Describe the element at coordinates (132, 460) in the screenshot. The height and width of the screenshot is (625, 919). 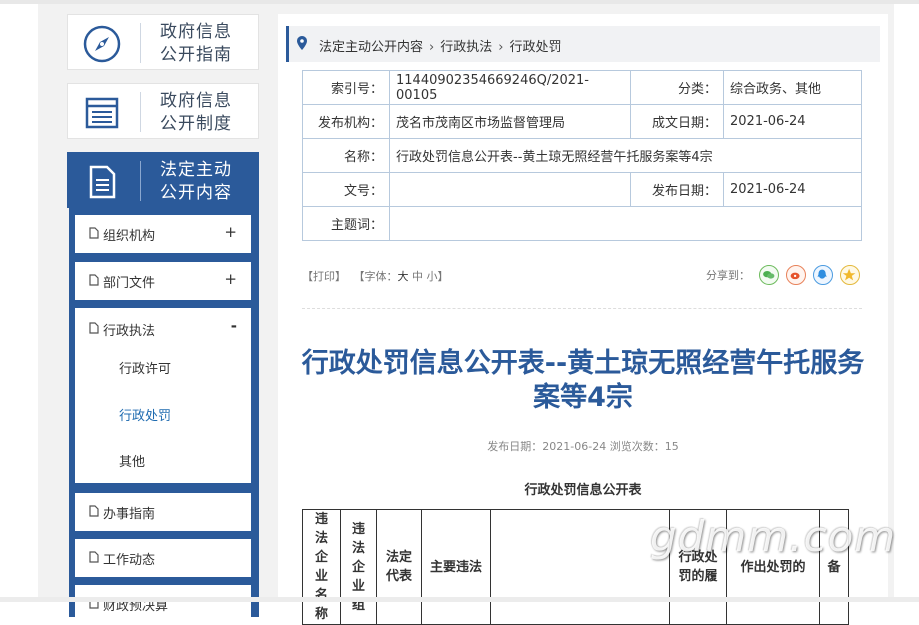
I see `submenu-item-other: 其他` at that location.